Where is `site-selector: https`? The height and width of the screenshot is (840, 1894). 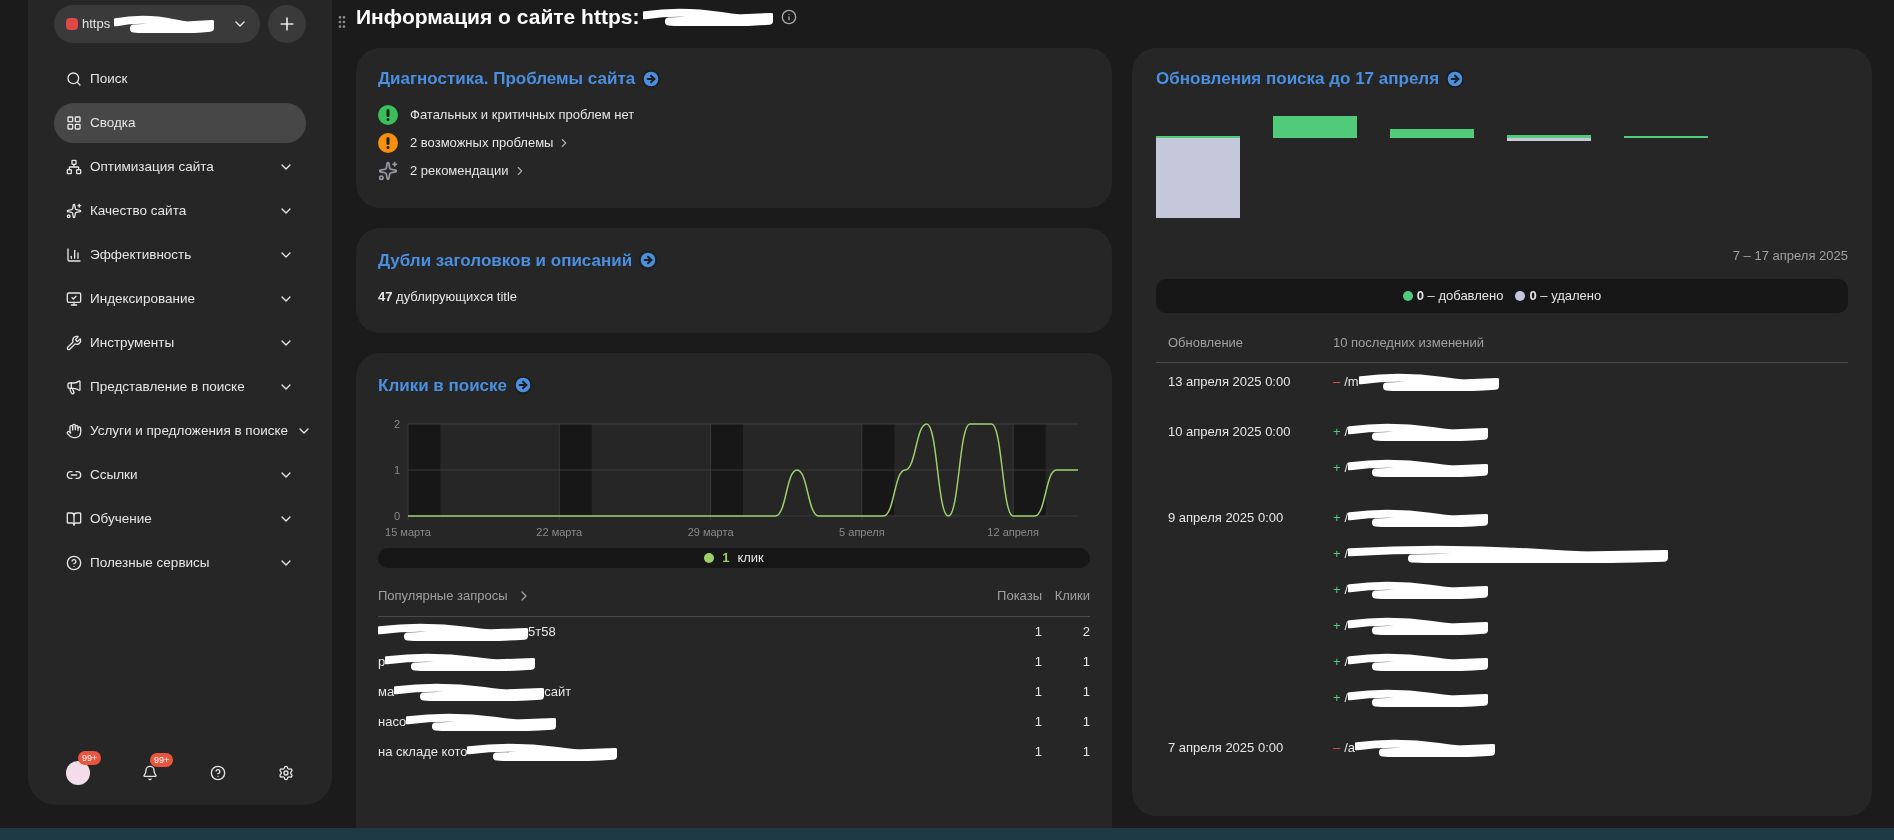
site-selector: https is located at coordinates (157, 24).